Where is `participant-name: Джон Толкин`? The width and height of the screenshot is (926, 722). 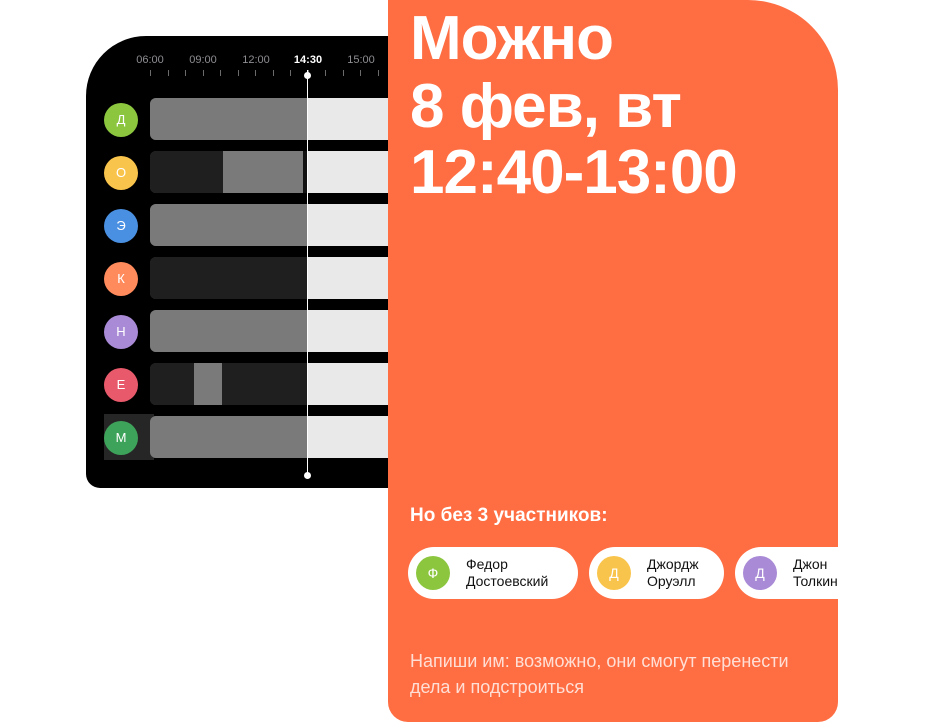
participant-name: Джон Толкин is located at coordinates (815, 572).